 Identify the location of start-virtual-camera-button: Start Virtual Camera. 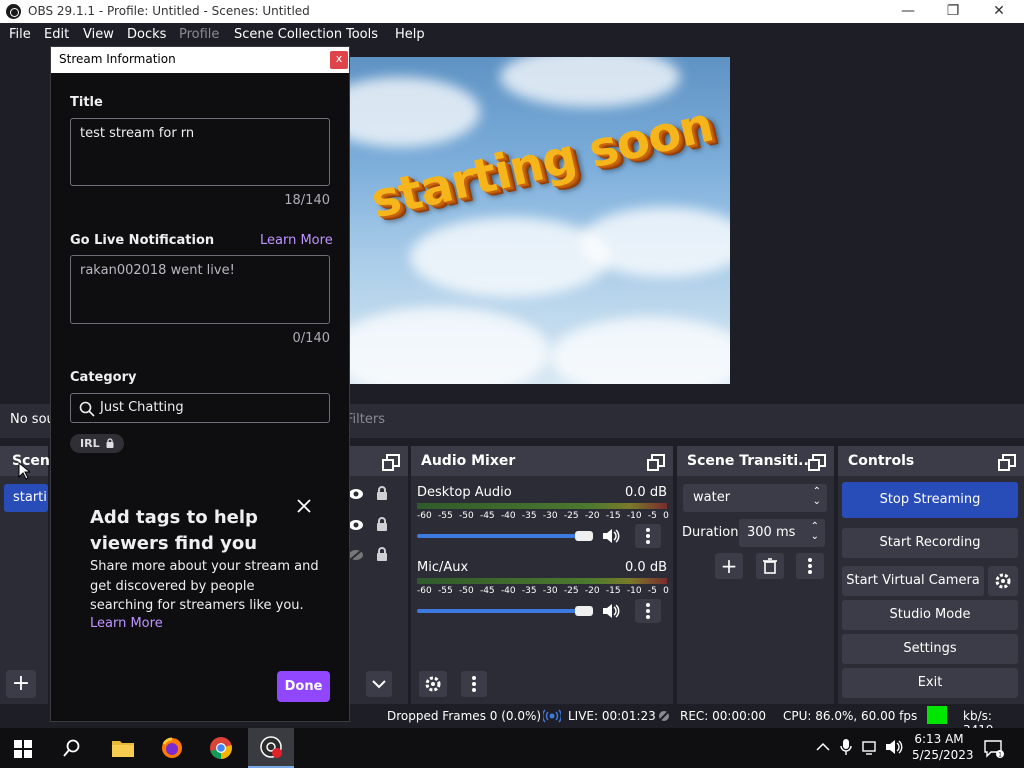
(913, 581).